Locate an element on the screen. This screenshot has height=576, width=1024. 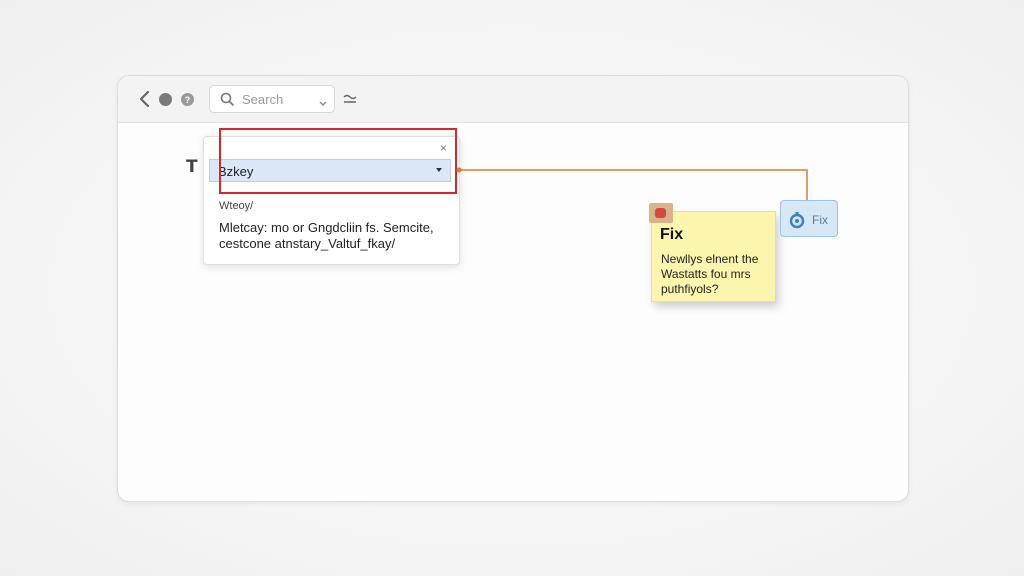
record-icon is located at coordinates (165, 99).